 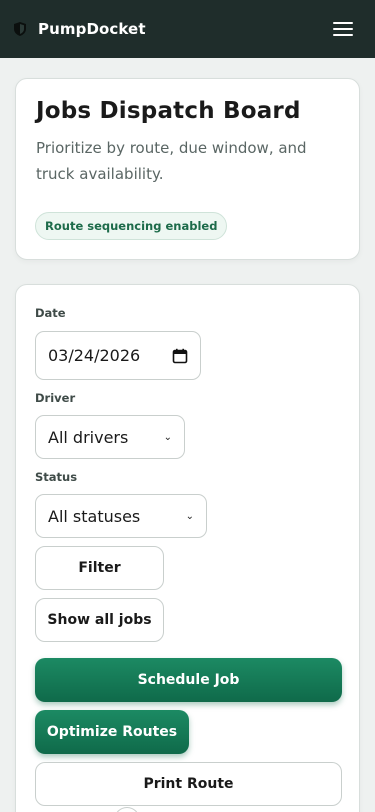 What do you see at coordinates (187, 29) in the screenshot?
I see `top-navbar: PumpDocket` at bounding box center [187, 29].